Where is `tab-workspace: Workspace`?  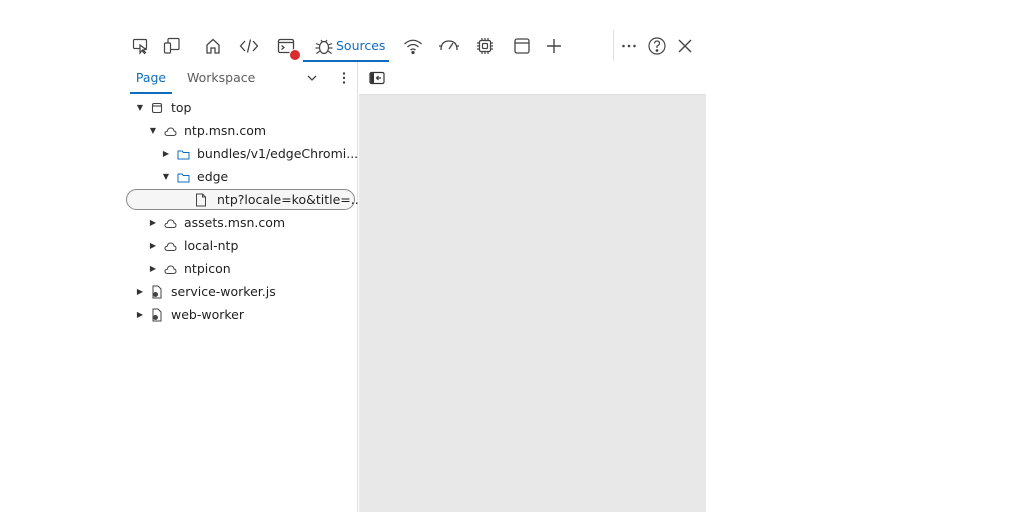 tab-workspace: Workspace is located at coordinates (221, 78).